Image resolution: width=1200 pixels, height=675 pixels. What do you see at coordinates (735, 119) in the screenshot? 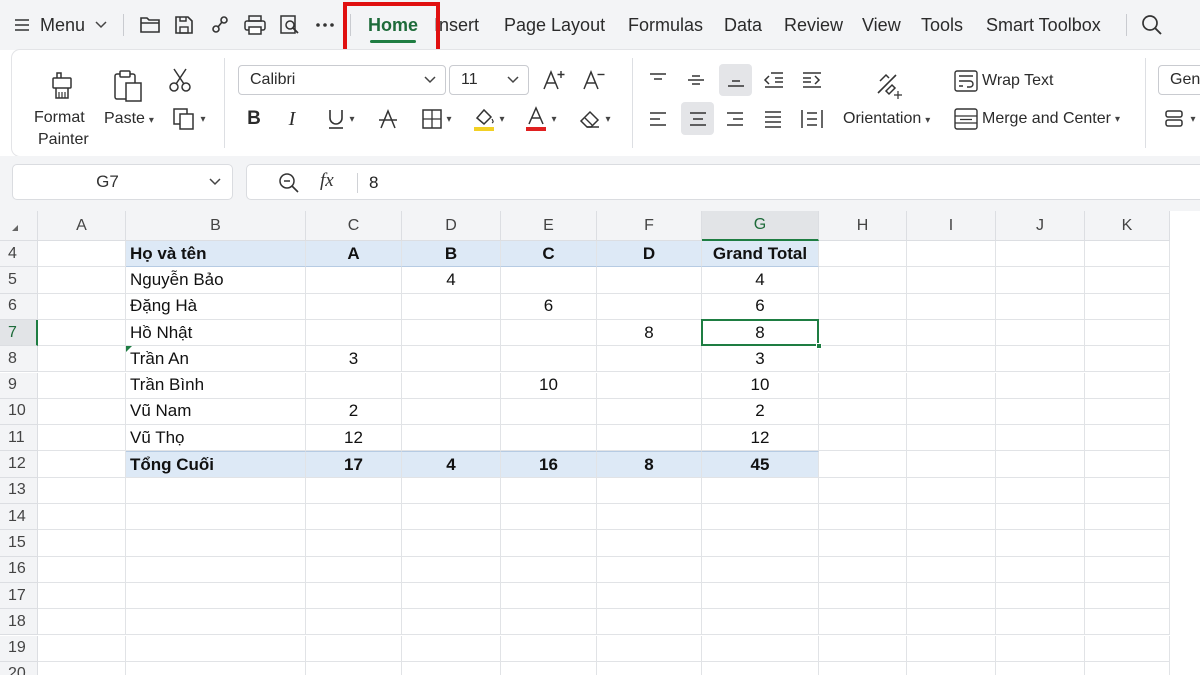
I see `align-right-button` at bounding box center [735, 119].